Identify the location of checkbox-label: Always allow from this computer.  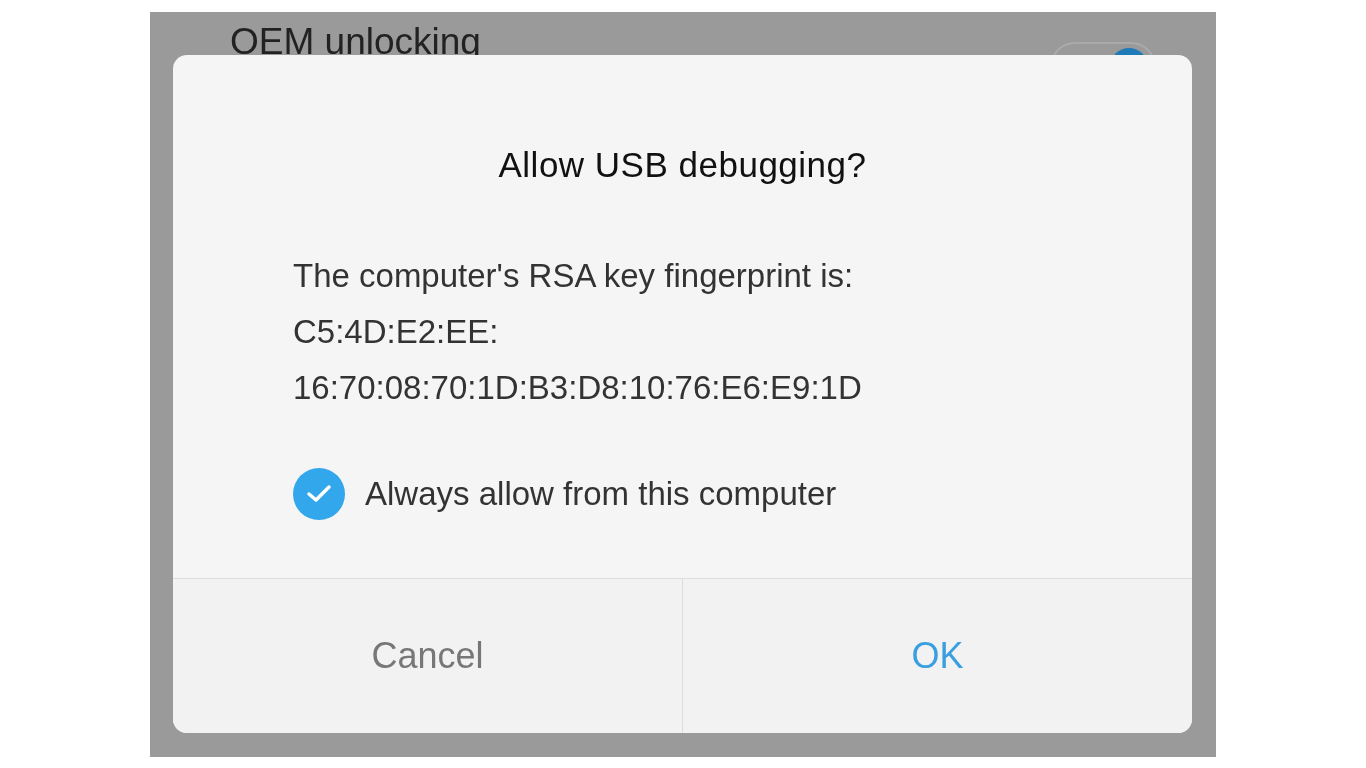
(601, 493).